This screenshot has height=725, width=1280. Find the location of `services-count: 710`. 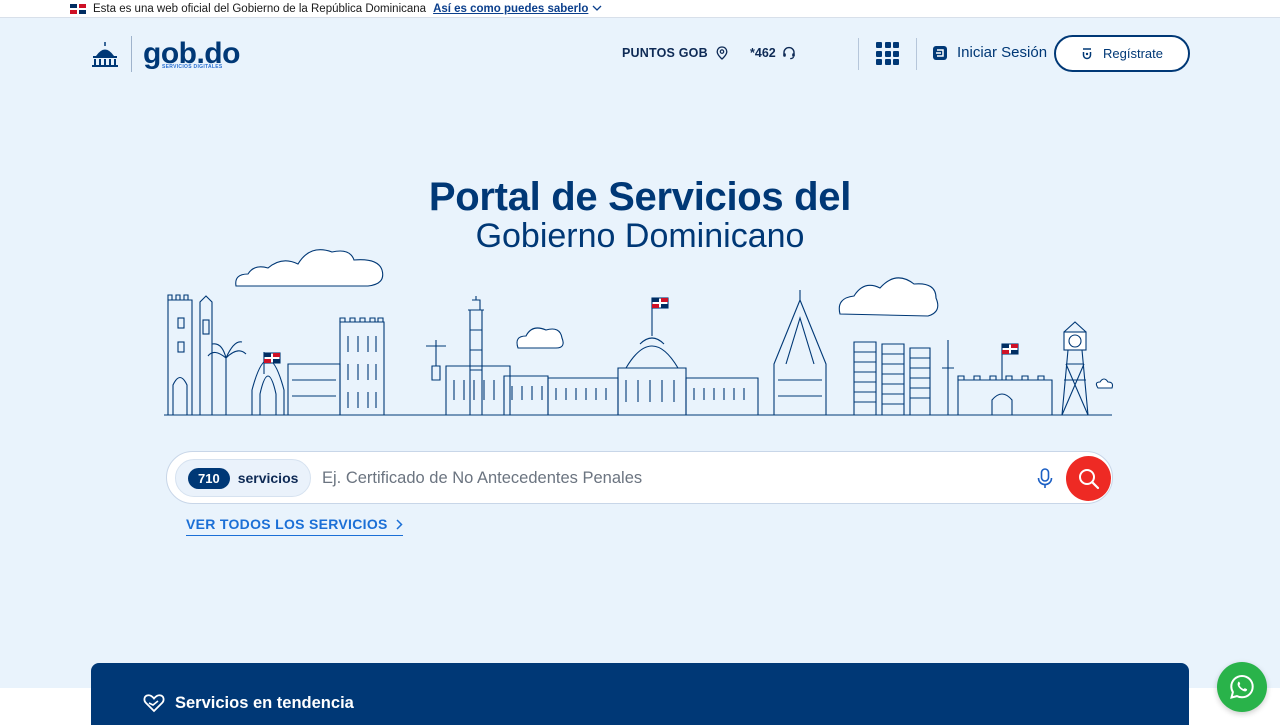

services-count: 710 is located at coordinates (209, 478).